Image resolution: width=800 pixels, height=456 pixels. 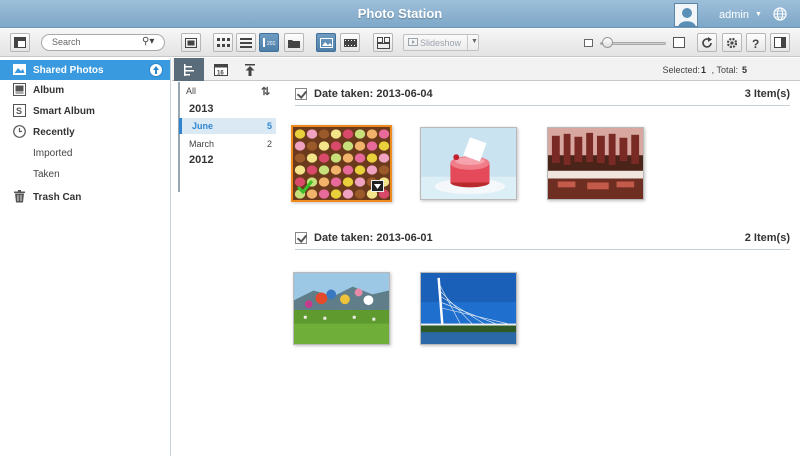 What do you see at coordinates (413, 42) in the screenshot?
I see `slideshow-icon` at bounding box center [413, 42].